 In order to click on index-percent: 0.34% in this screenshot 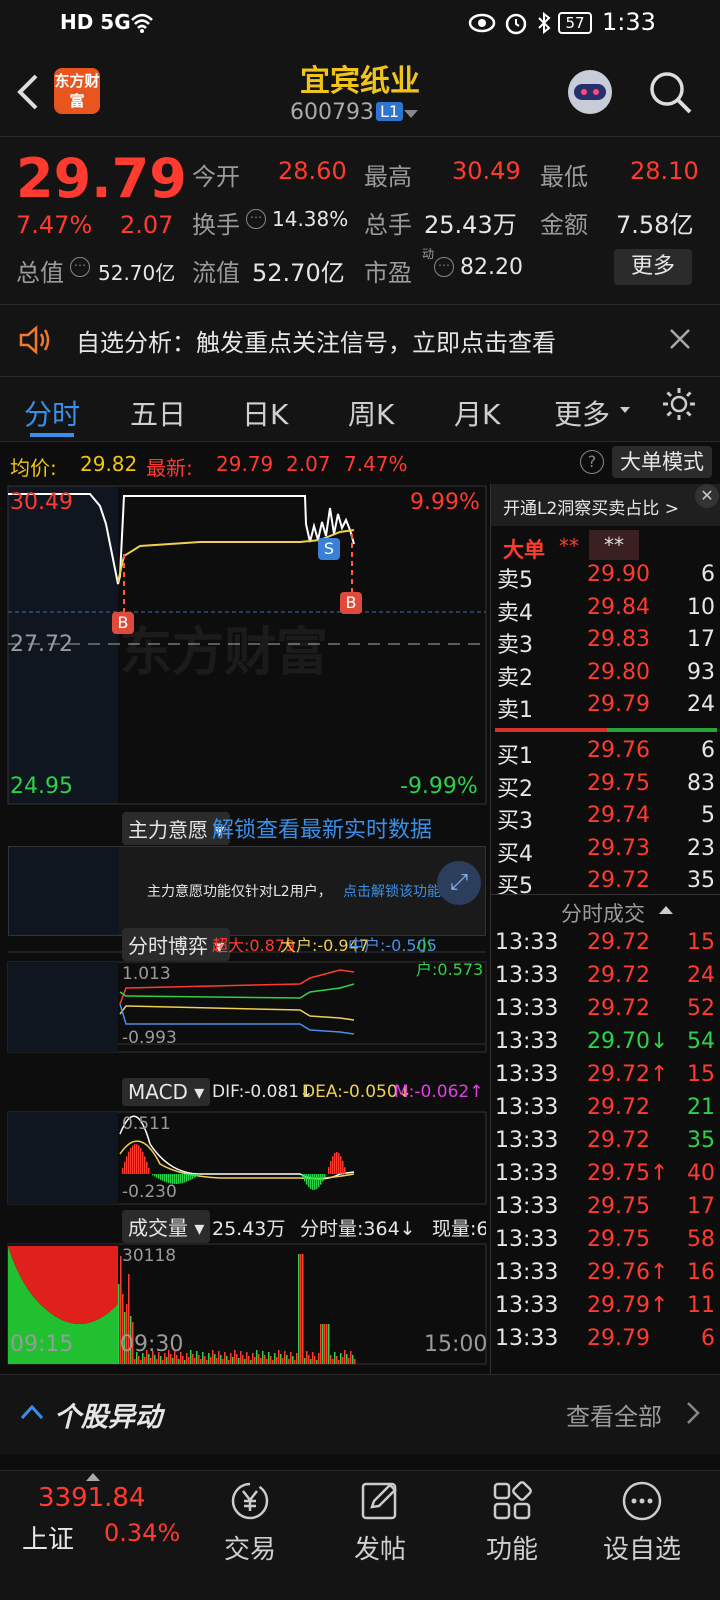, I will do `click(142, 1533)`.